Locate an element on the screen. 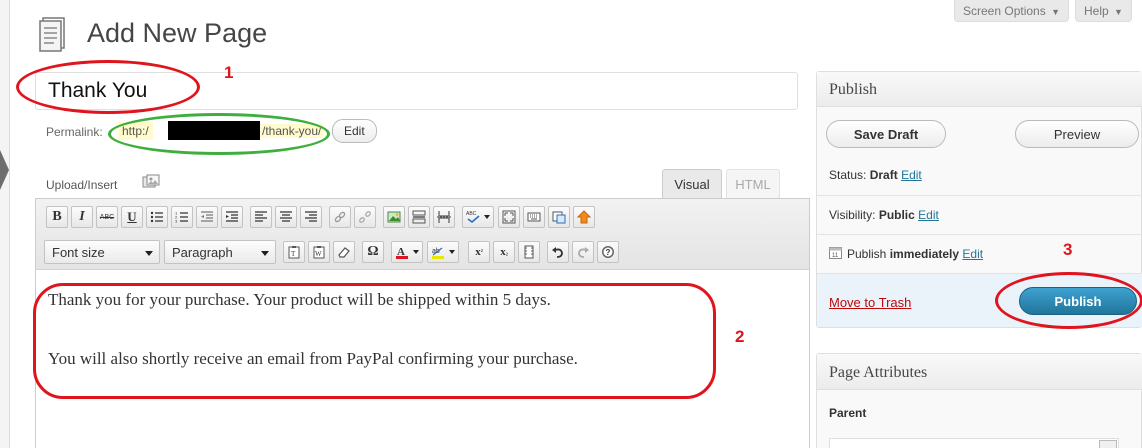  preview-button: Preview is located at coordinates (1077, 134).